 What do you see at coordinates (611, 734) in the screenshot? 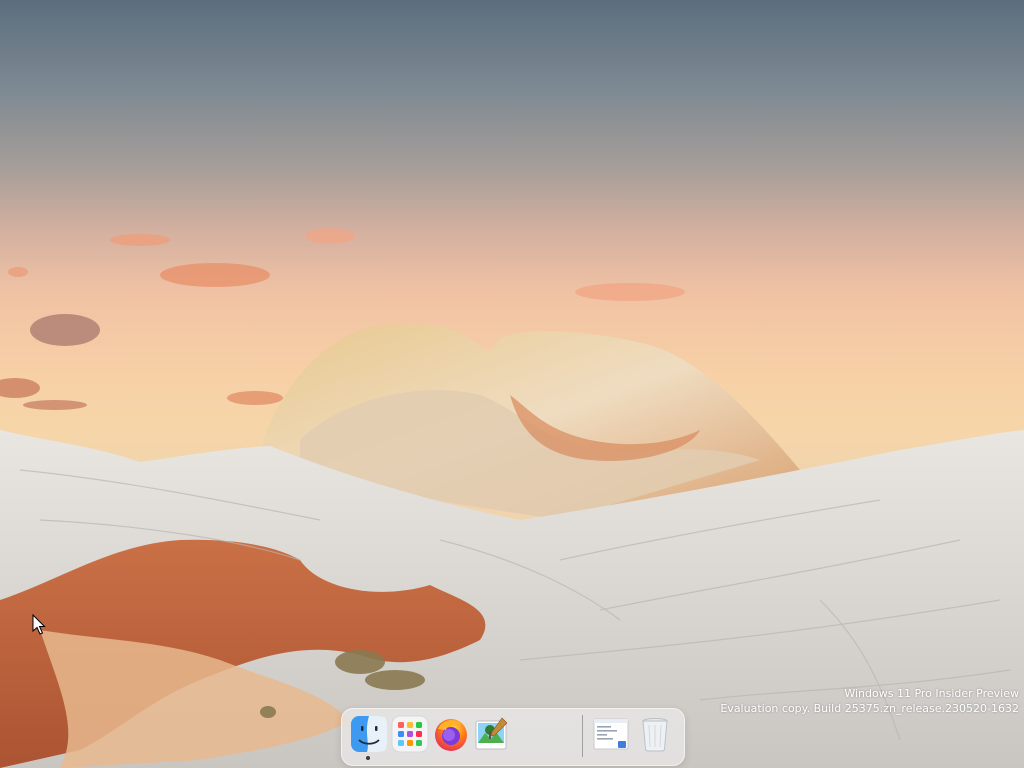
I see `document-icon` at bounding box center [611, 734].